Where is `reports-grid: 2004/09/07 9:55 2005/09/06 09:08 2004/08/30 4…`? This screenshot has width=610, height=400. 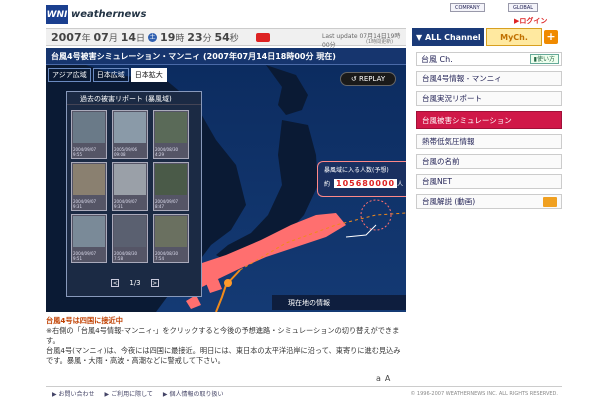 reports-grid: 2004/09/07 9:55 2005/09/06 09:08 2004/08/30 4… is located at coordinates (135, 186).